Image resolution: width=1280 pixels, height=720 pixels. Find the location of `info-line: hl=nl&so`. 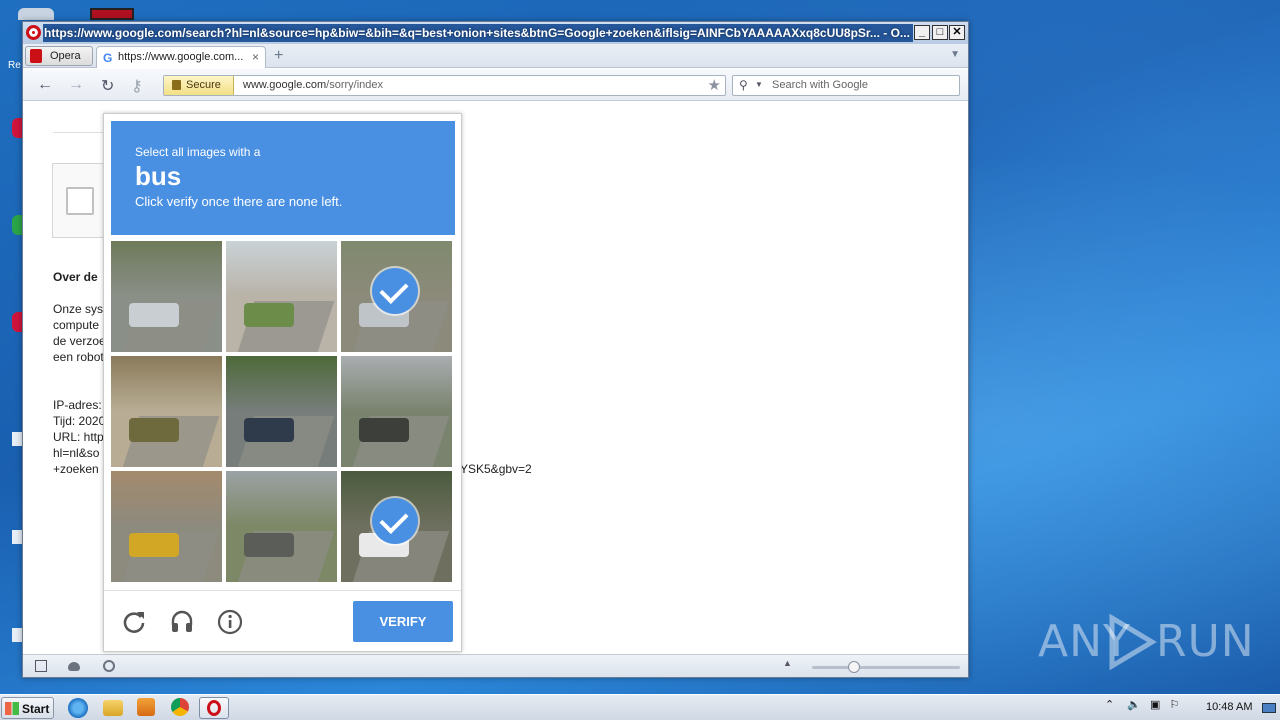

info-line: hl=nl&so is located at coordinates (76, 453).